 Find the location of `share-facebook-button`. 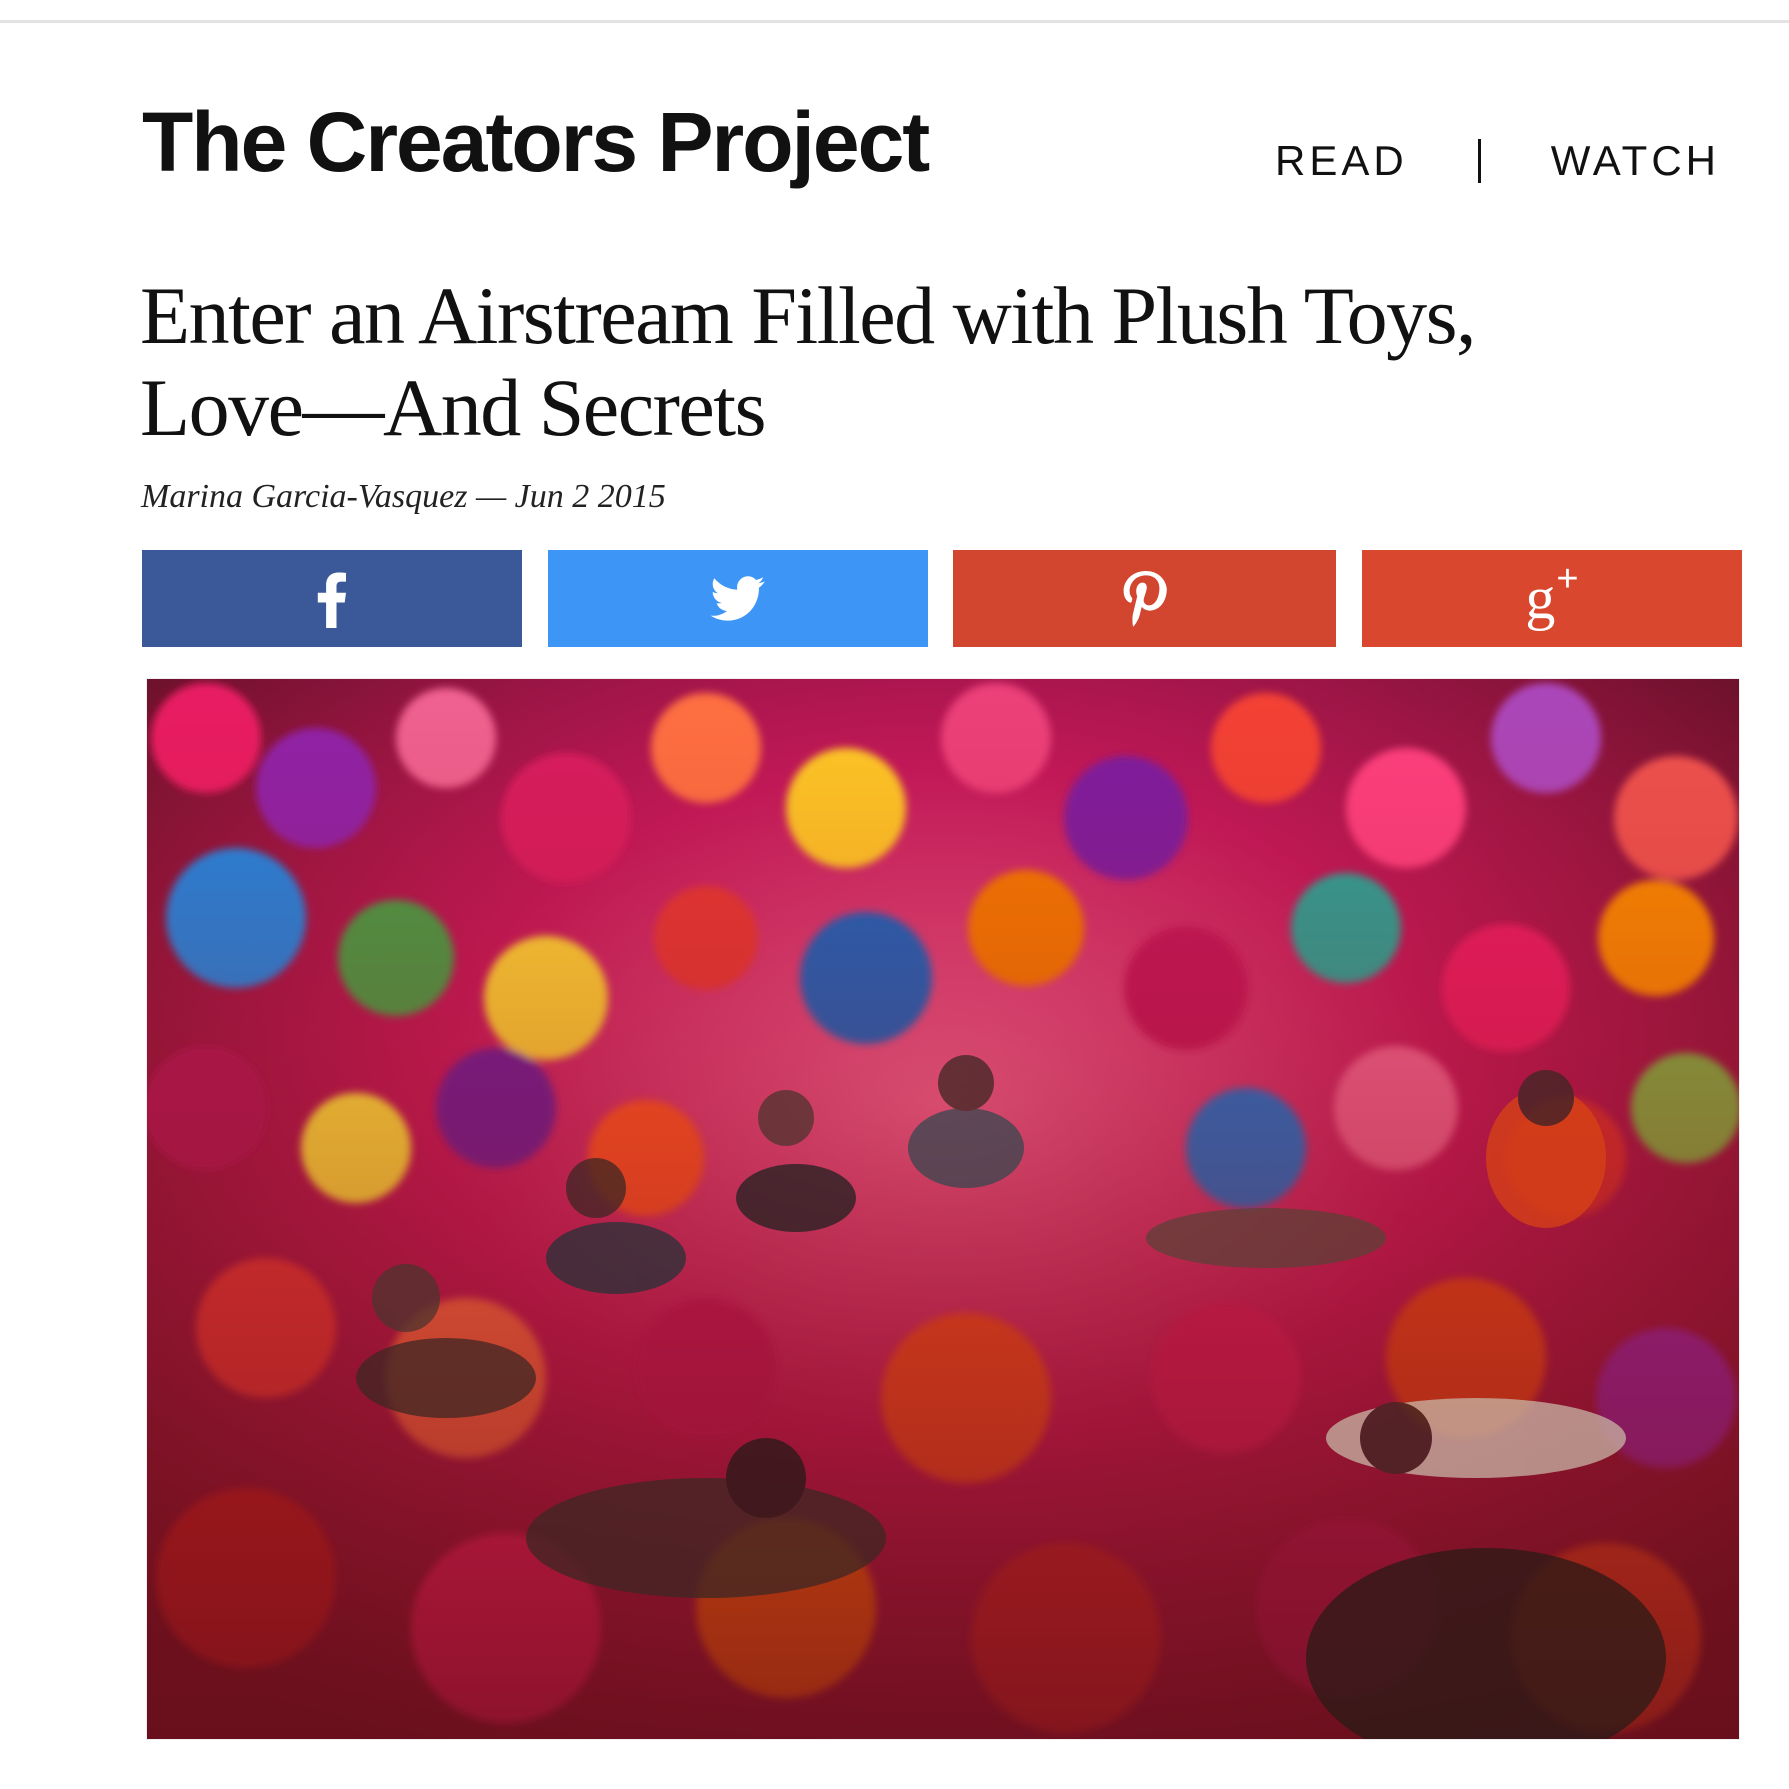

share-facebook-button is located at coordinates (332, 598).